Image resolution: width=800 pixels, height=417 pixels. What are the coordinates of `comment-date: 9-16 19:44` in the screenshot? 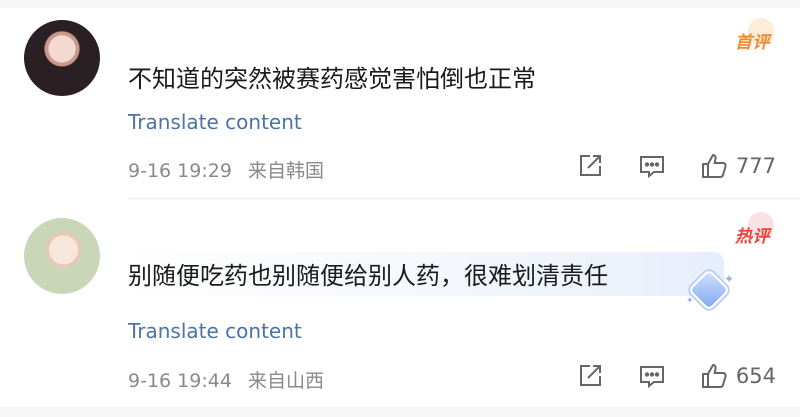 It's located at (180, 381).